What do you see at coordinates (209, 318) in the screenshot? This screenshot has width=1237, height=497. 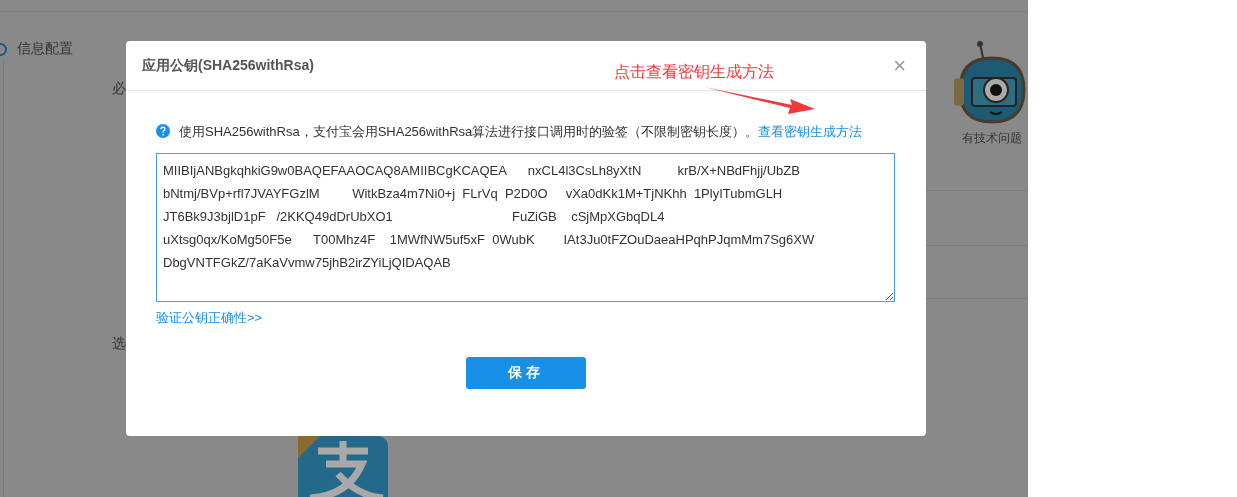 I see `verify-key-link: 验证公钥正确性>>` at bounding box center [209, 318].